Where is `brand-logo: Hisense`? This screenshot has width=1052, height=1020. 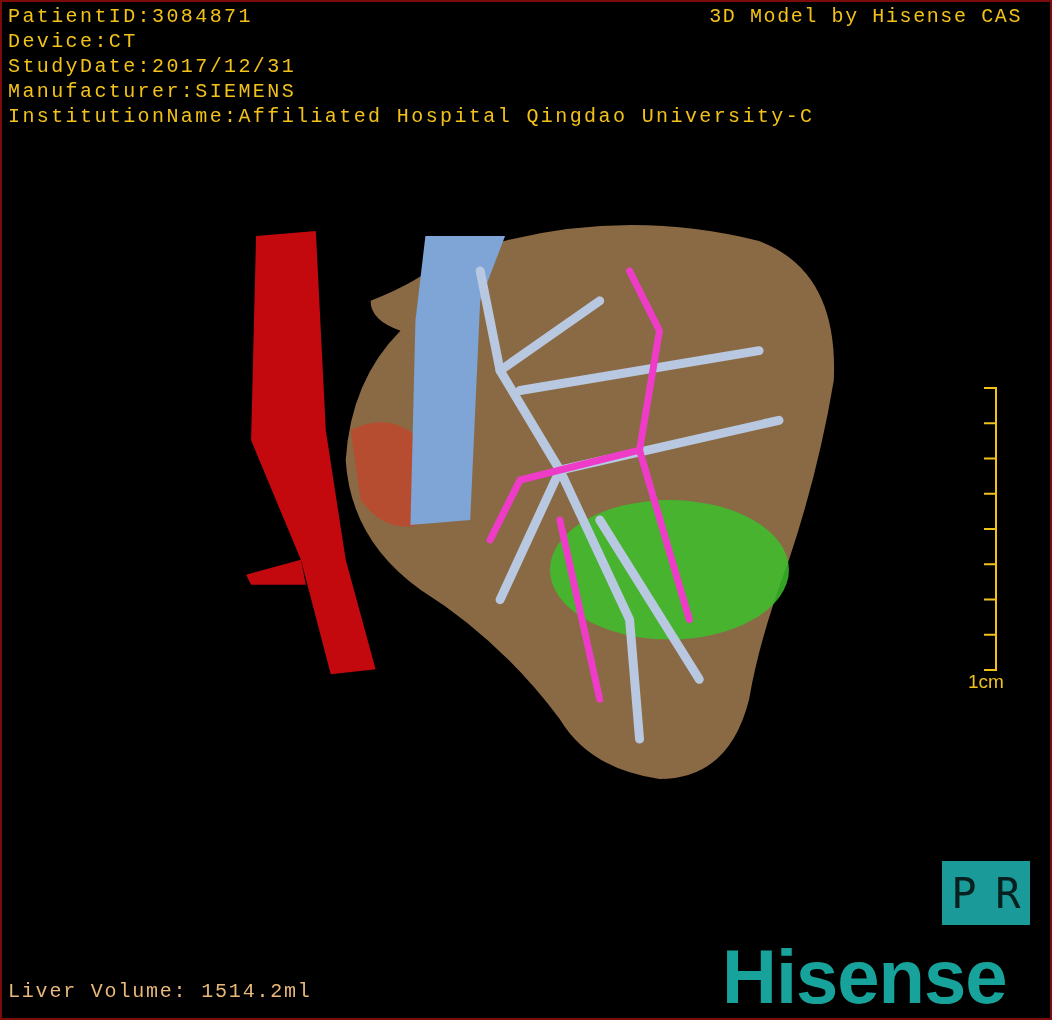
brand-logo: Hisense is located at coordinates (864, 975).